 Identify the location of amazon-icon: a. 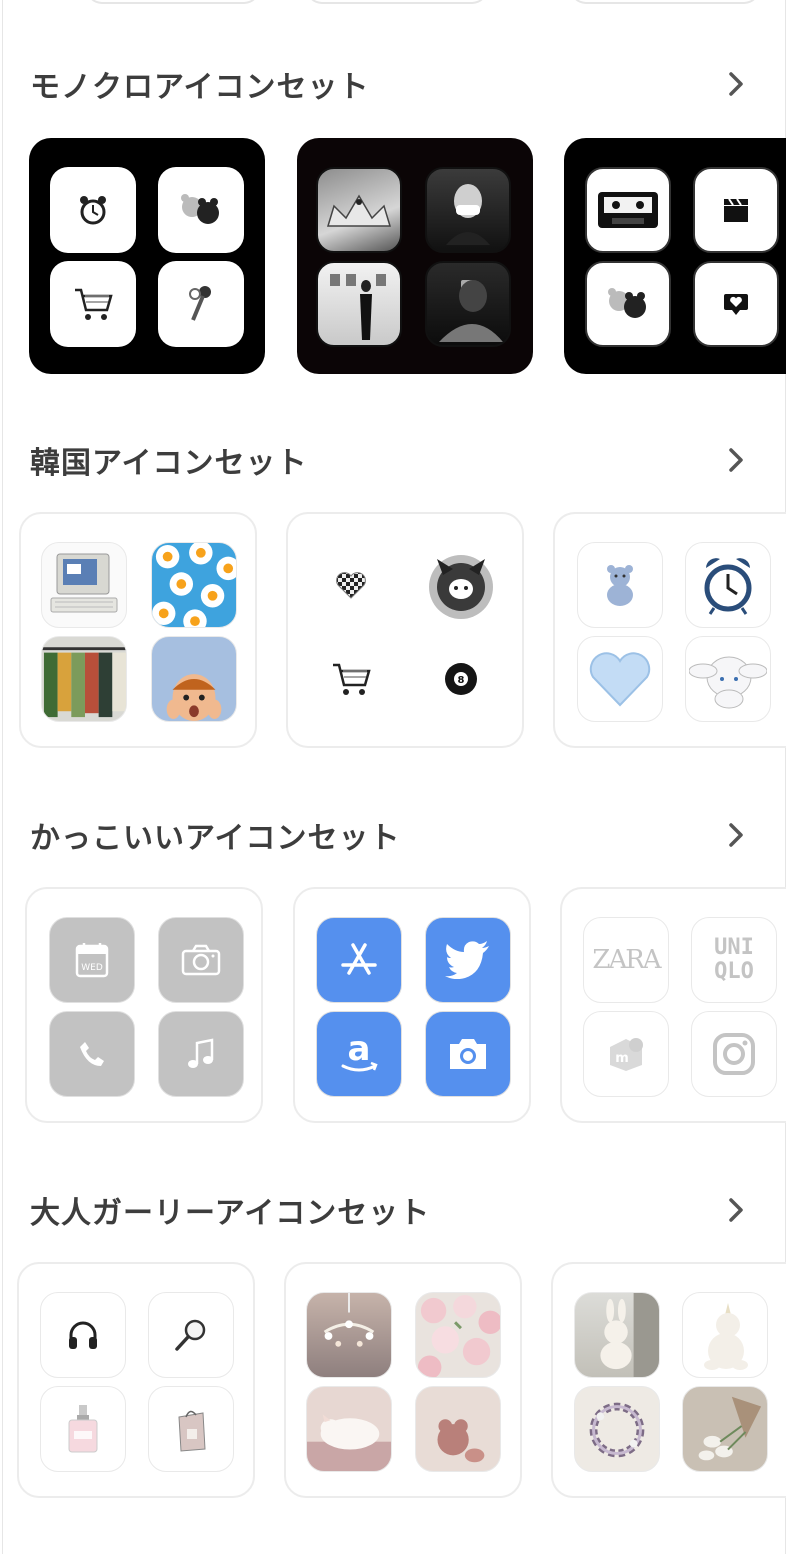
(359, 1054).